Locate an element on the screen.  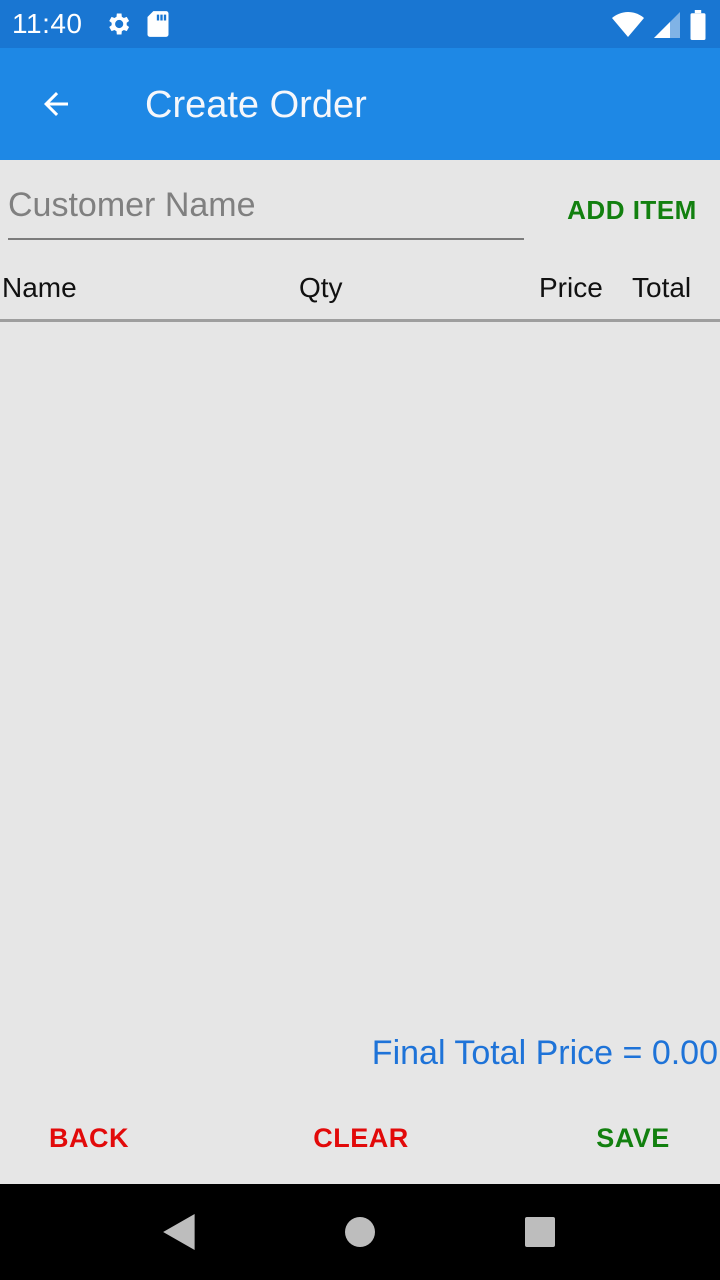
sd-card-icon is located at coordinates (158, 24).